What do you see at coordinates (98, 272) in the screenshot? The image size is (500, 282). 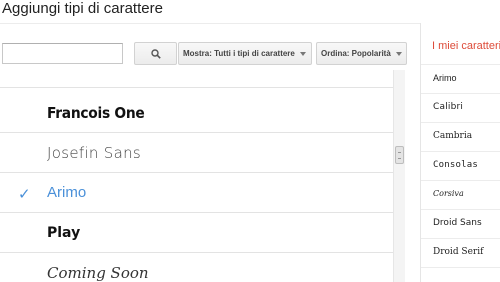 I see `font-name: Coming Soon` at bounding box center [98, 272].